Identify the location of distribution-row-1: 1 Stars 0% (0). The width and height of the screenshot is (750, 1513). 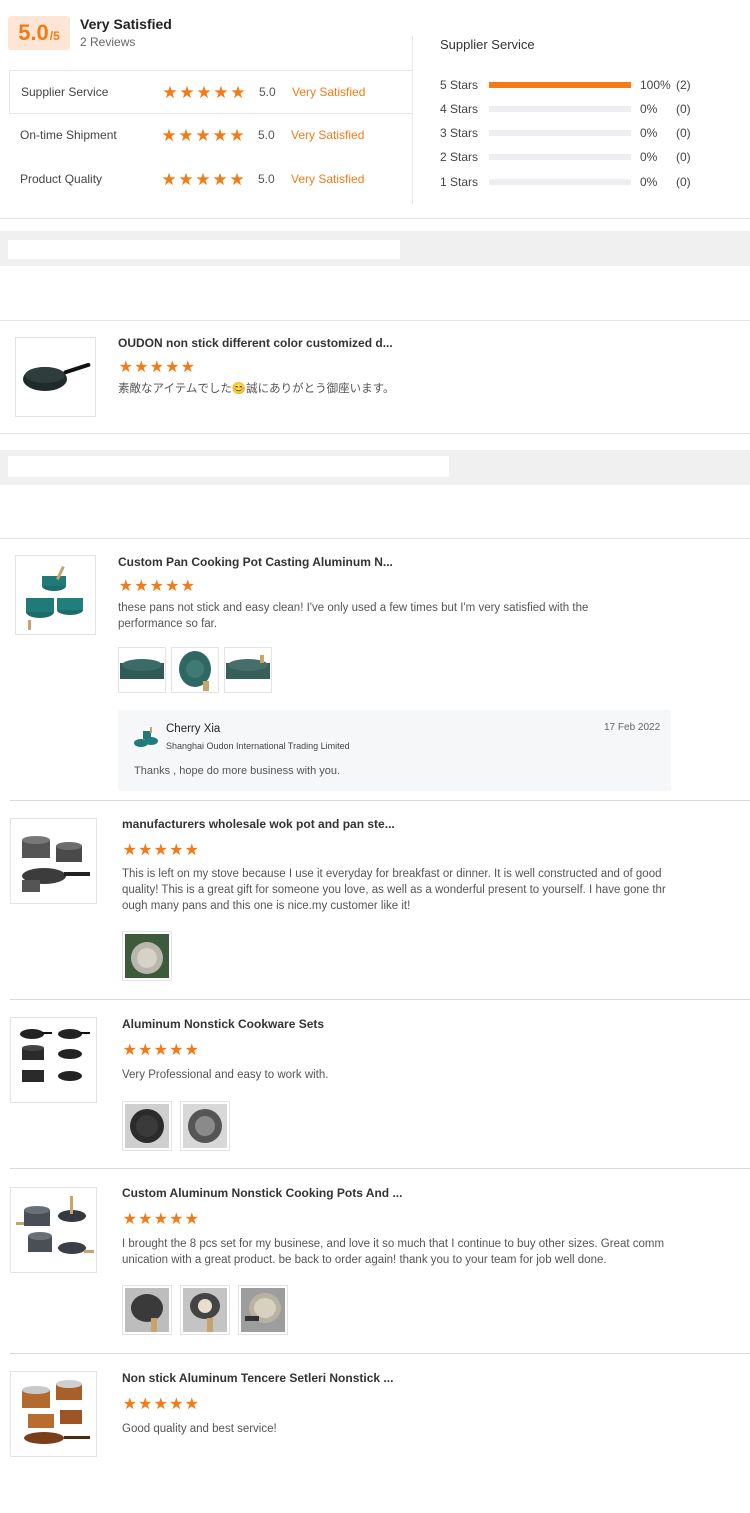
(573, 182).